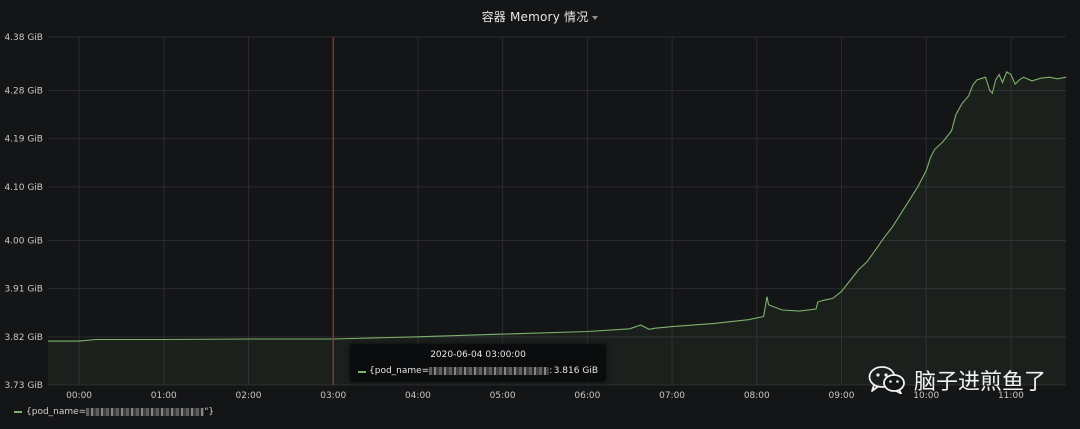 This screenshot has height=429, width=1080. I want to click on tooltip-series-row: {pod_name=: 3.816 GiB, so click(480, 372).